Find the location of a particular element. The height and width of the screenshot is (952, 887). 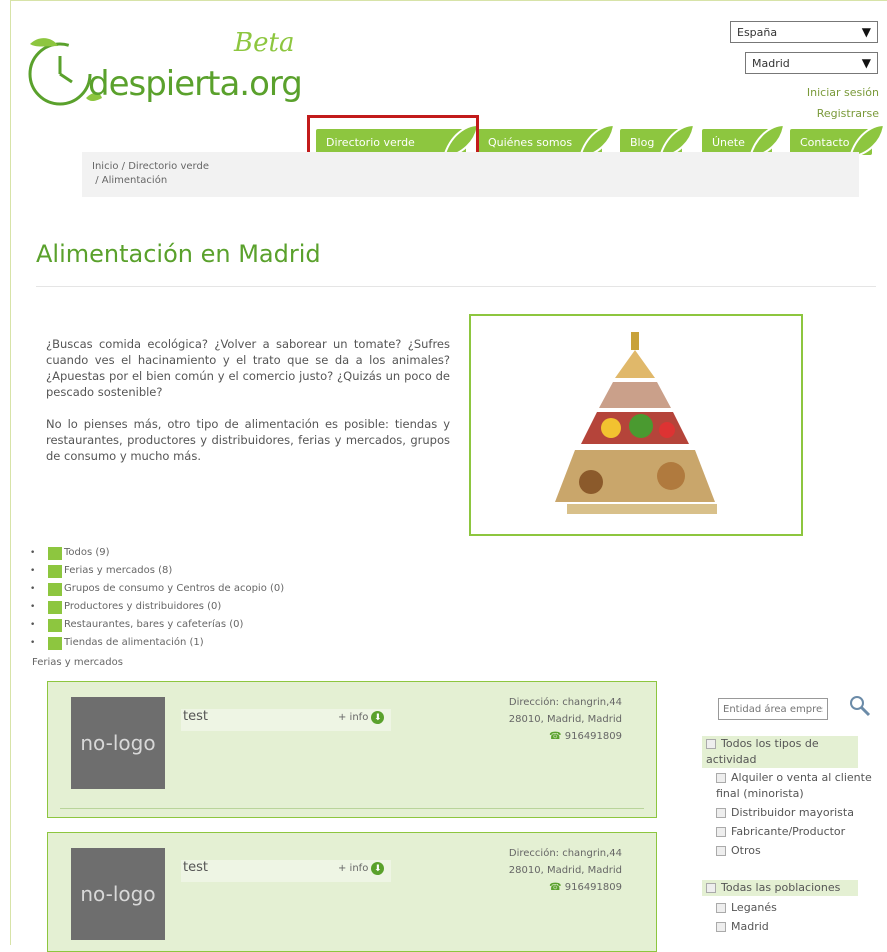

page-title: Alimentación en Madrid is located at coordinates (178, 254).